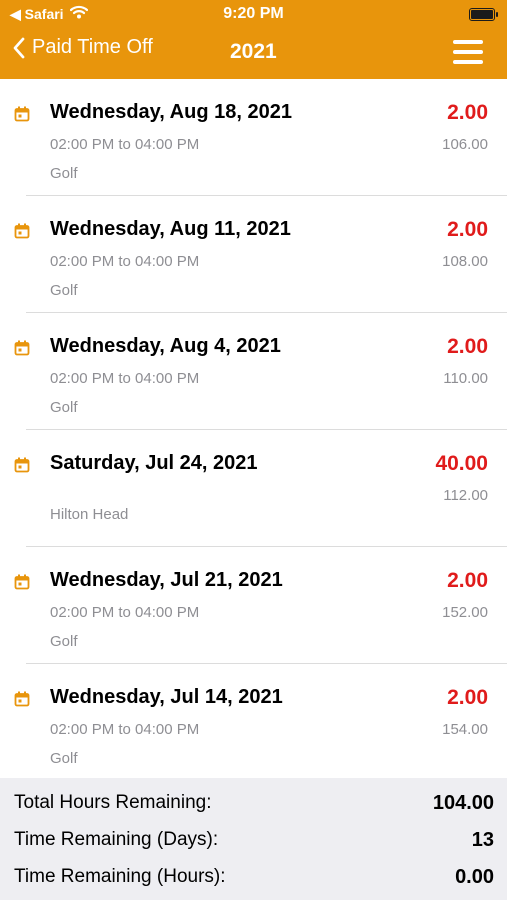 The image size is (507, 900). I want to click on status-time: 9:20 PM, so click(253, 13).